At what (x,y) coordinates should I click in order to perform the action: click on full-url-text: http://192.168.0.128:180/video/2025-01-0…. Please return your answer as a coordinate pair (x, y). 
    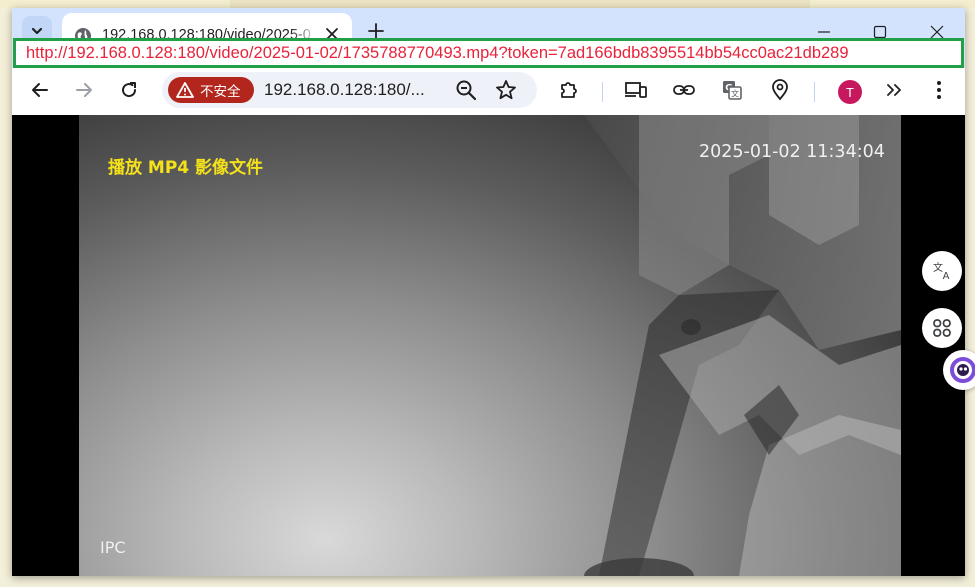
    Looking at the image, I should click on (437, 53).